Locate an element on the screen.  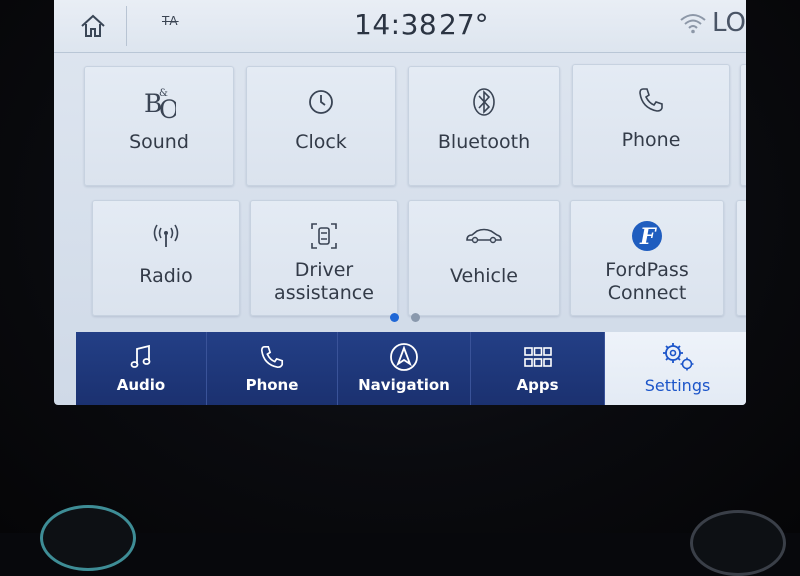
clock-icon is located at coordinates (321, 102).